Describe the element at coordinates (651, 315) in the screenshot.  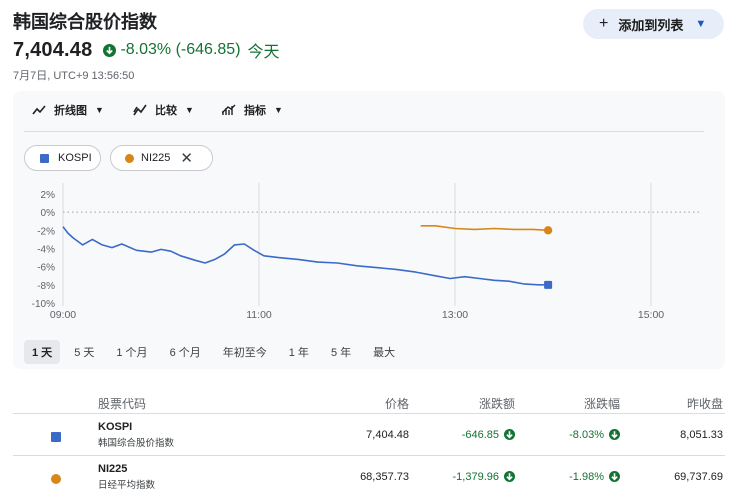
I see `x-tick-label: 15:00` at that location.